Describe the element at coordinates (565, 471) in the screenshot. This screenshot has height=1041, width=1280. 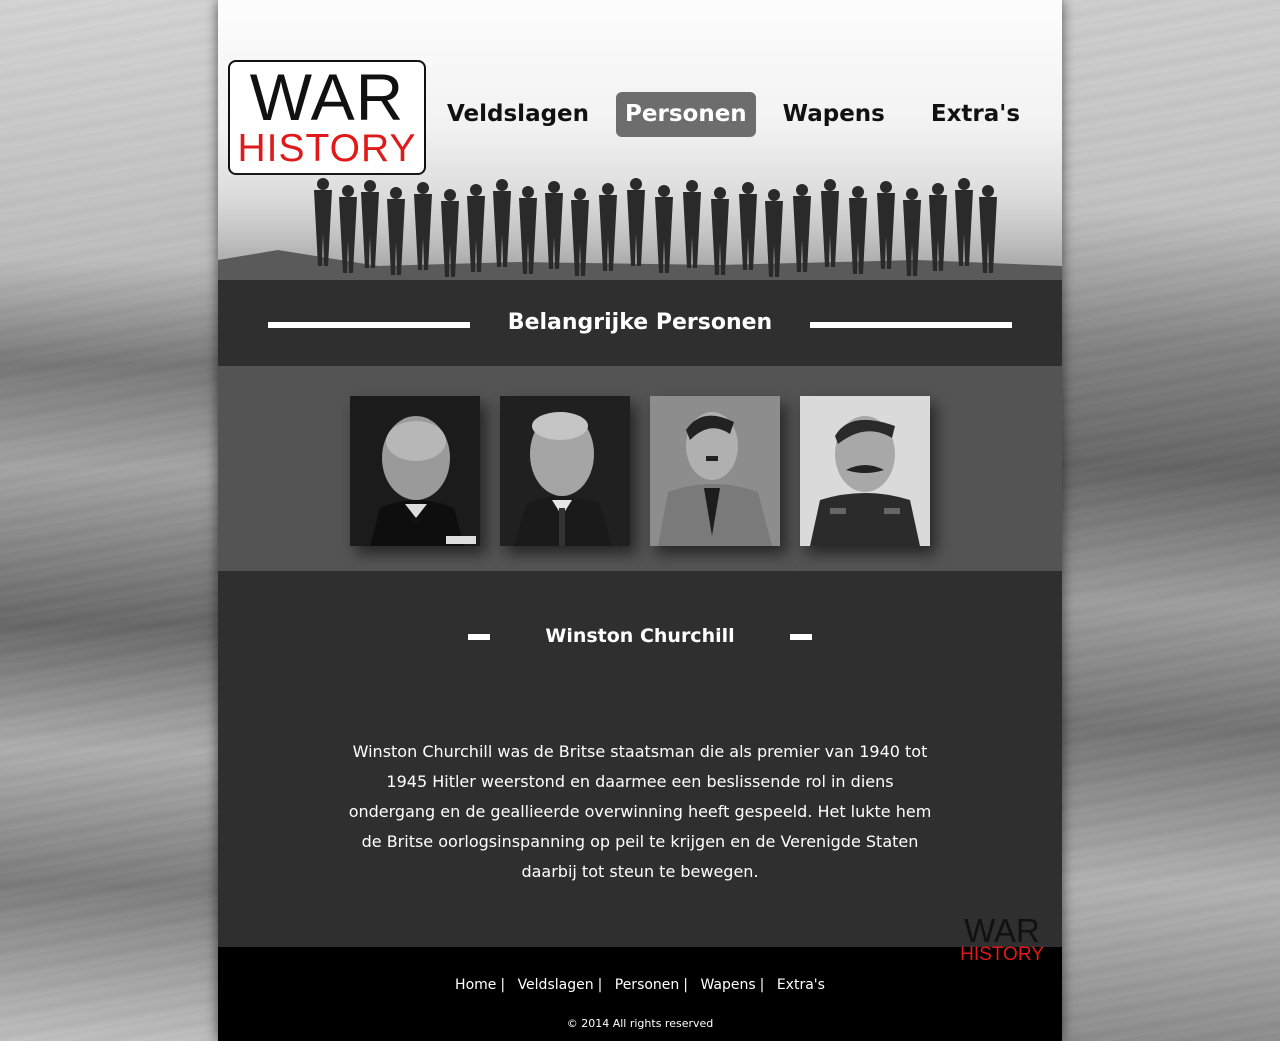
I see `portrait-roosevelt` at that location.